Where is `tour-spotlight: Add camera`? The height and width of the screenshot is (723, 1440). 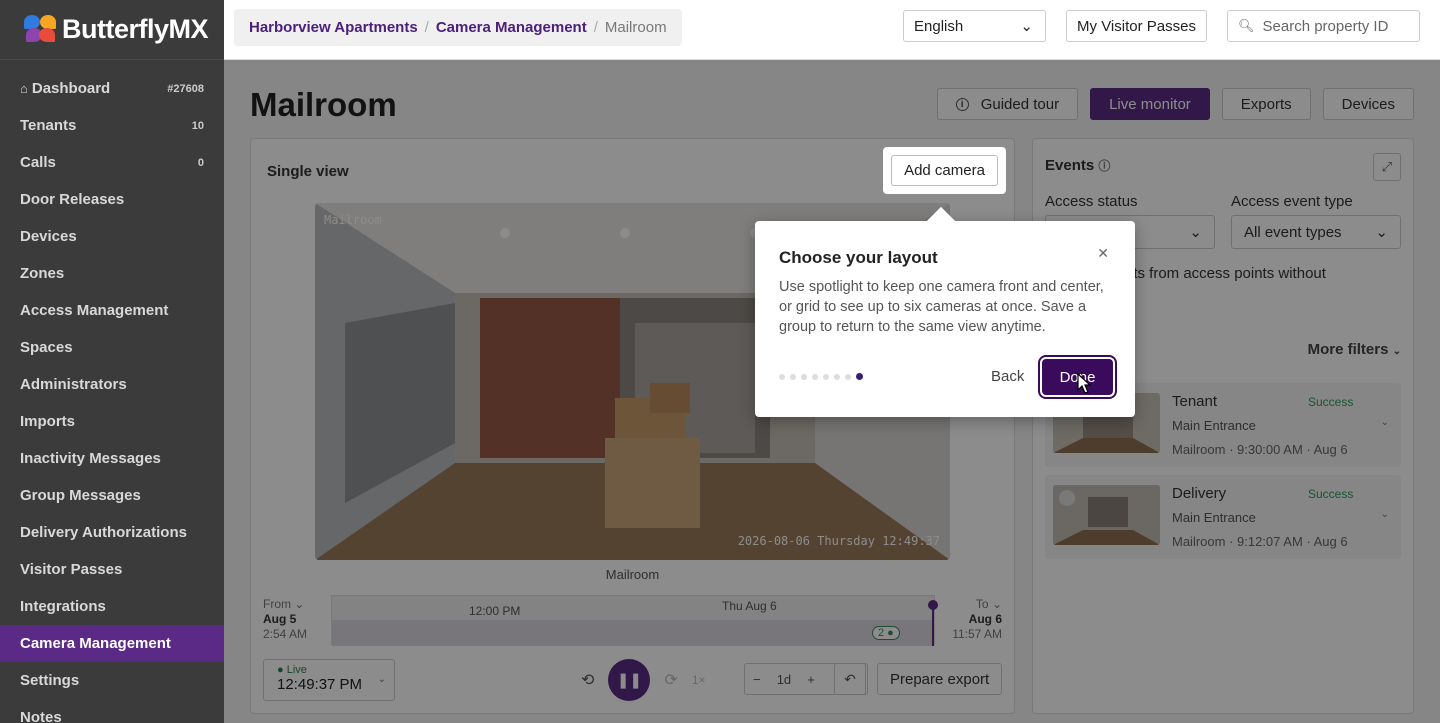 tour-spotlight: Add camera is located at coordinates (944, 170).